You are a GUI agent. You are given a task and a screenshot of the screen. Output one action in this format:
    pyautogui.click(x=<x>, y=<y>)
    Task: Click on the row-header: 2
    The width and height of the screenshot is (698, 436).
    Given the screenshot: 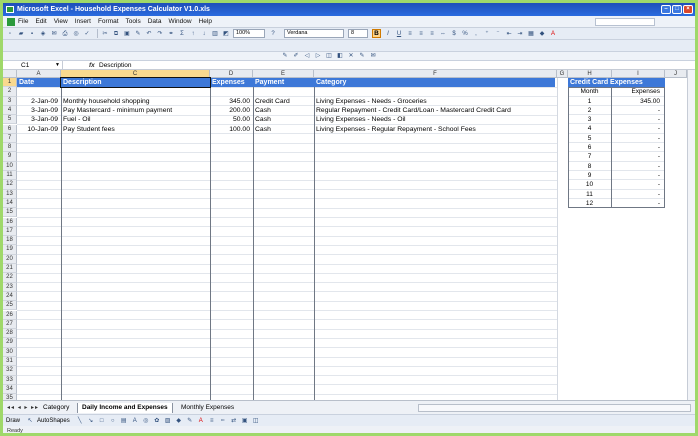 What is the action you would take?
    pyautogui.click(x=10, y=92)
    